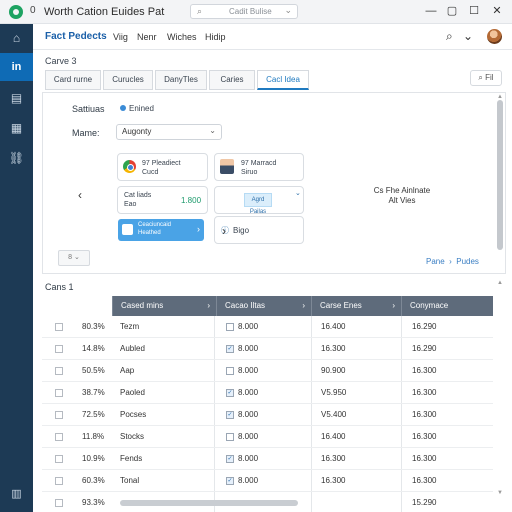 Image resolution: width=512 pixels, height=512 pixels. What do you see at coordinates (16, 128) in the screenshot?
I see `doc-icon: ▦` at bounding box center [16, 128].